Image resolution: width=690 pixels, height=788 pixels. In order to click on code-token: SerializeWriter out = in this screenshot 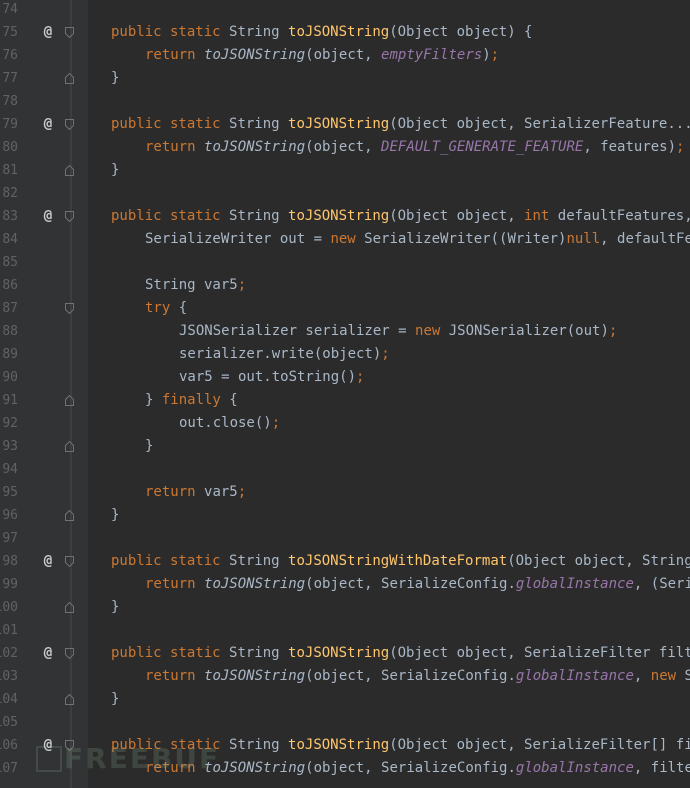, I will do `click(238, 239)`.